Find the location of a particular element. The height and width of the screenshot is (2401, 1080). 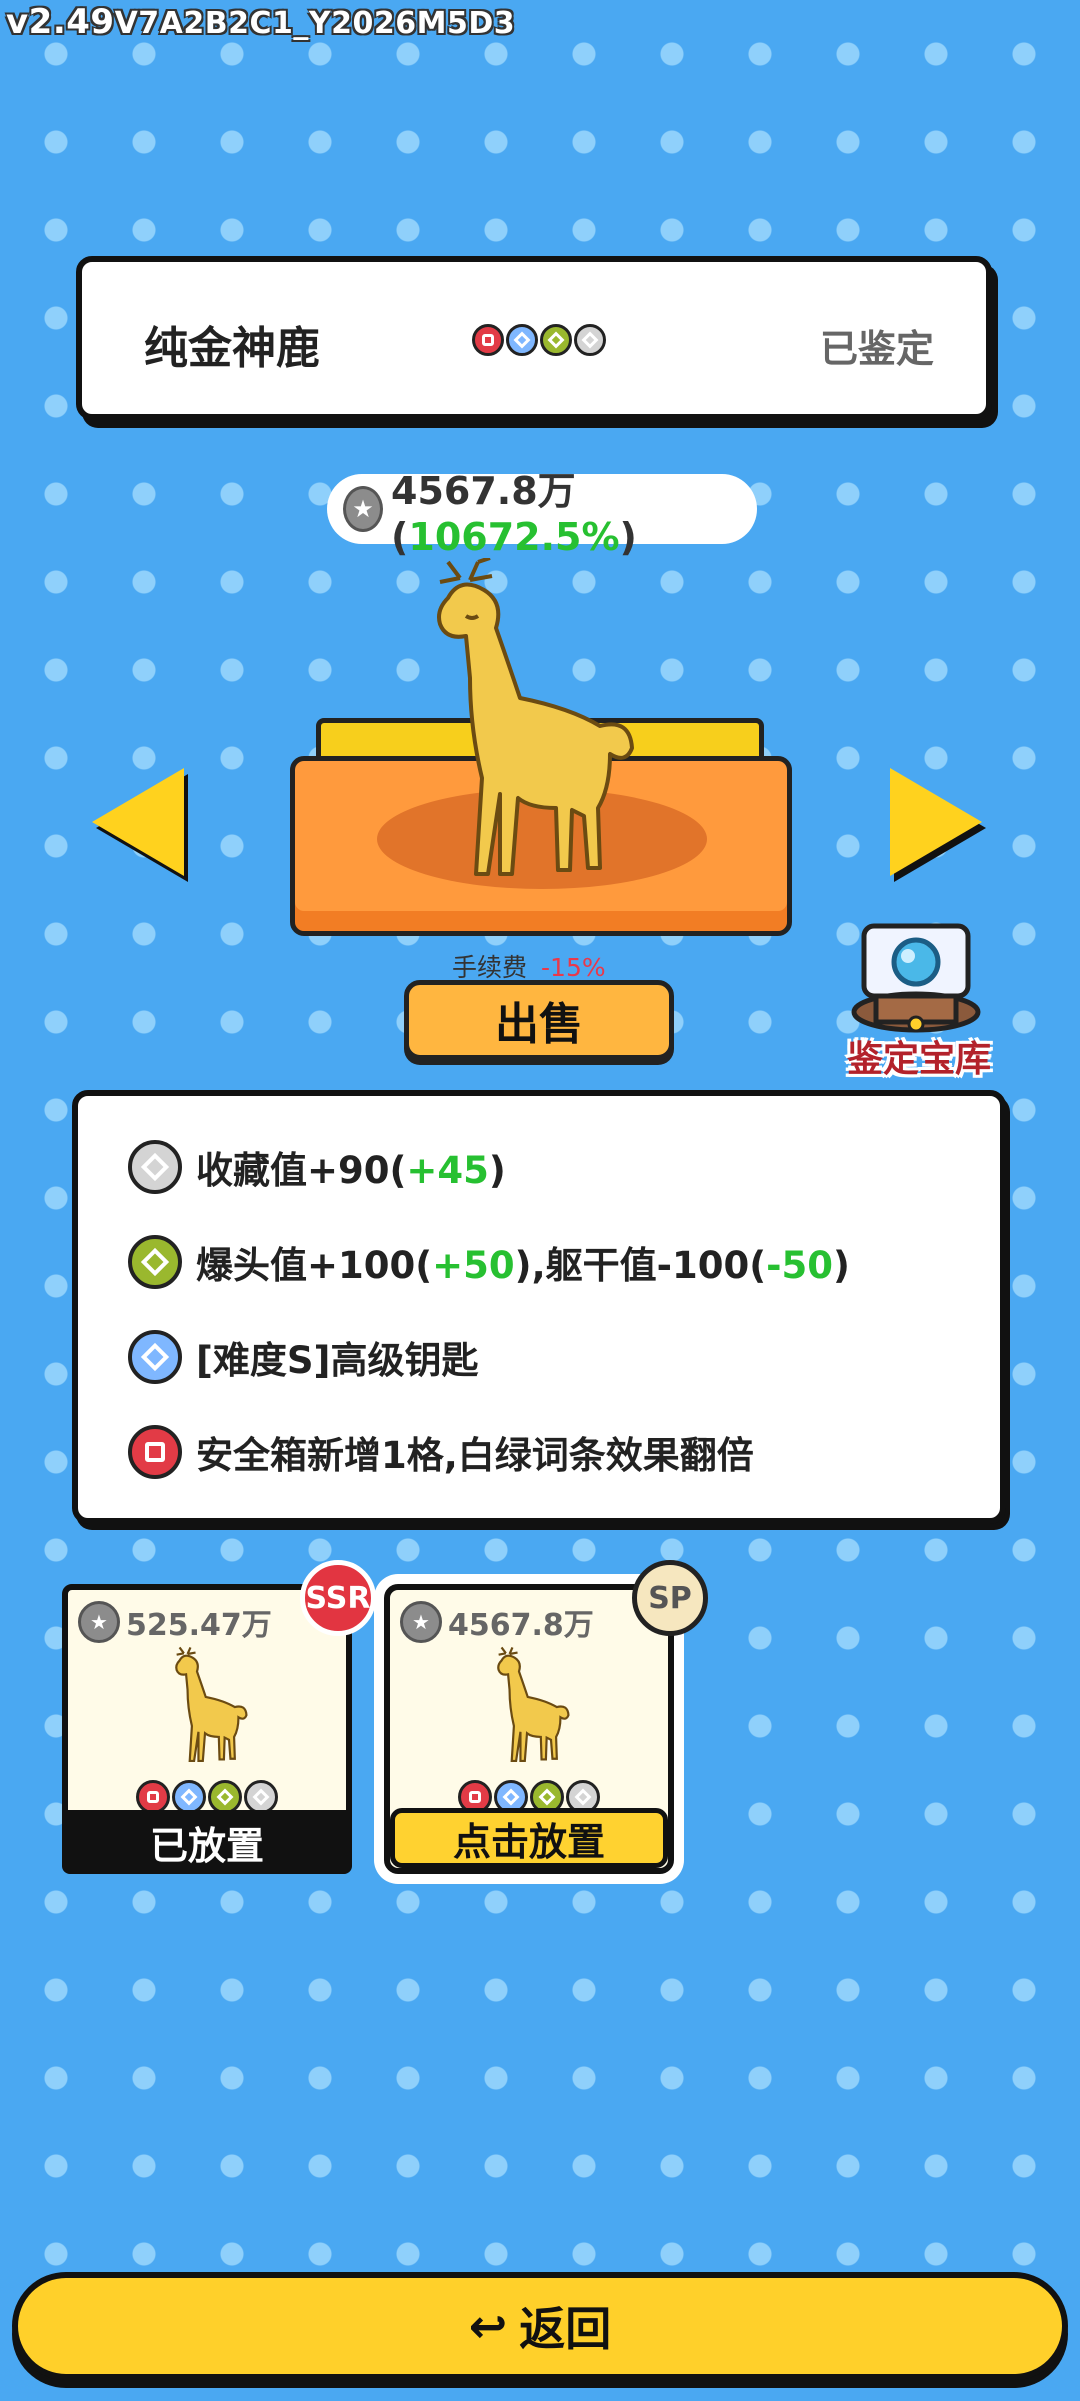

return-arrow-icon: ↩ is located at coordinates (488, 2326).